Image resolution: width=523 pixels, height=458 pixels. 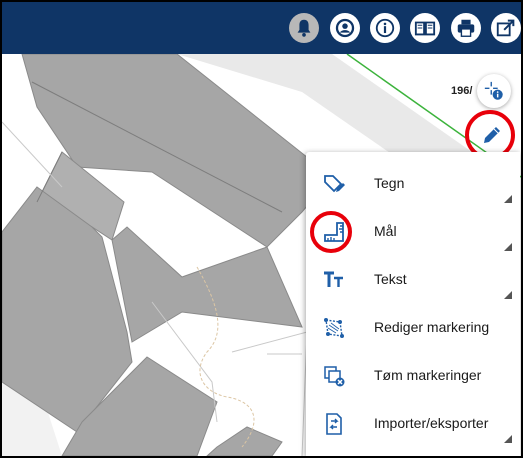 I want to click on menu-item-label: Tøm markeringer, so click(x=428, y=375).